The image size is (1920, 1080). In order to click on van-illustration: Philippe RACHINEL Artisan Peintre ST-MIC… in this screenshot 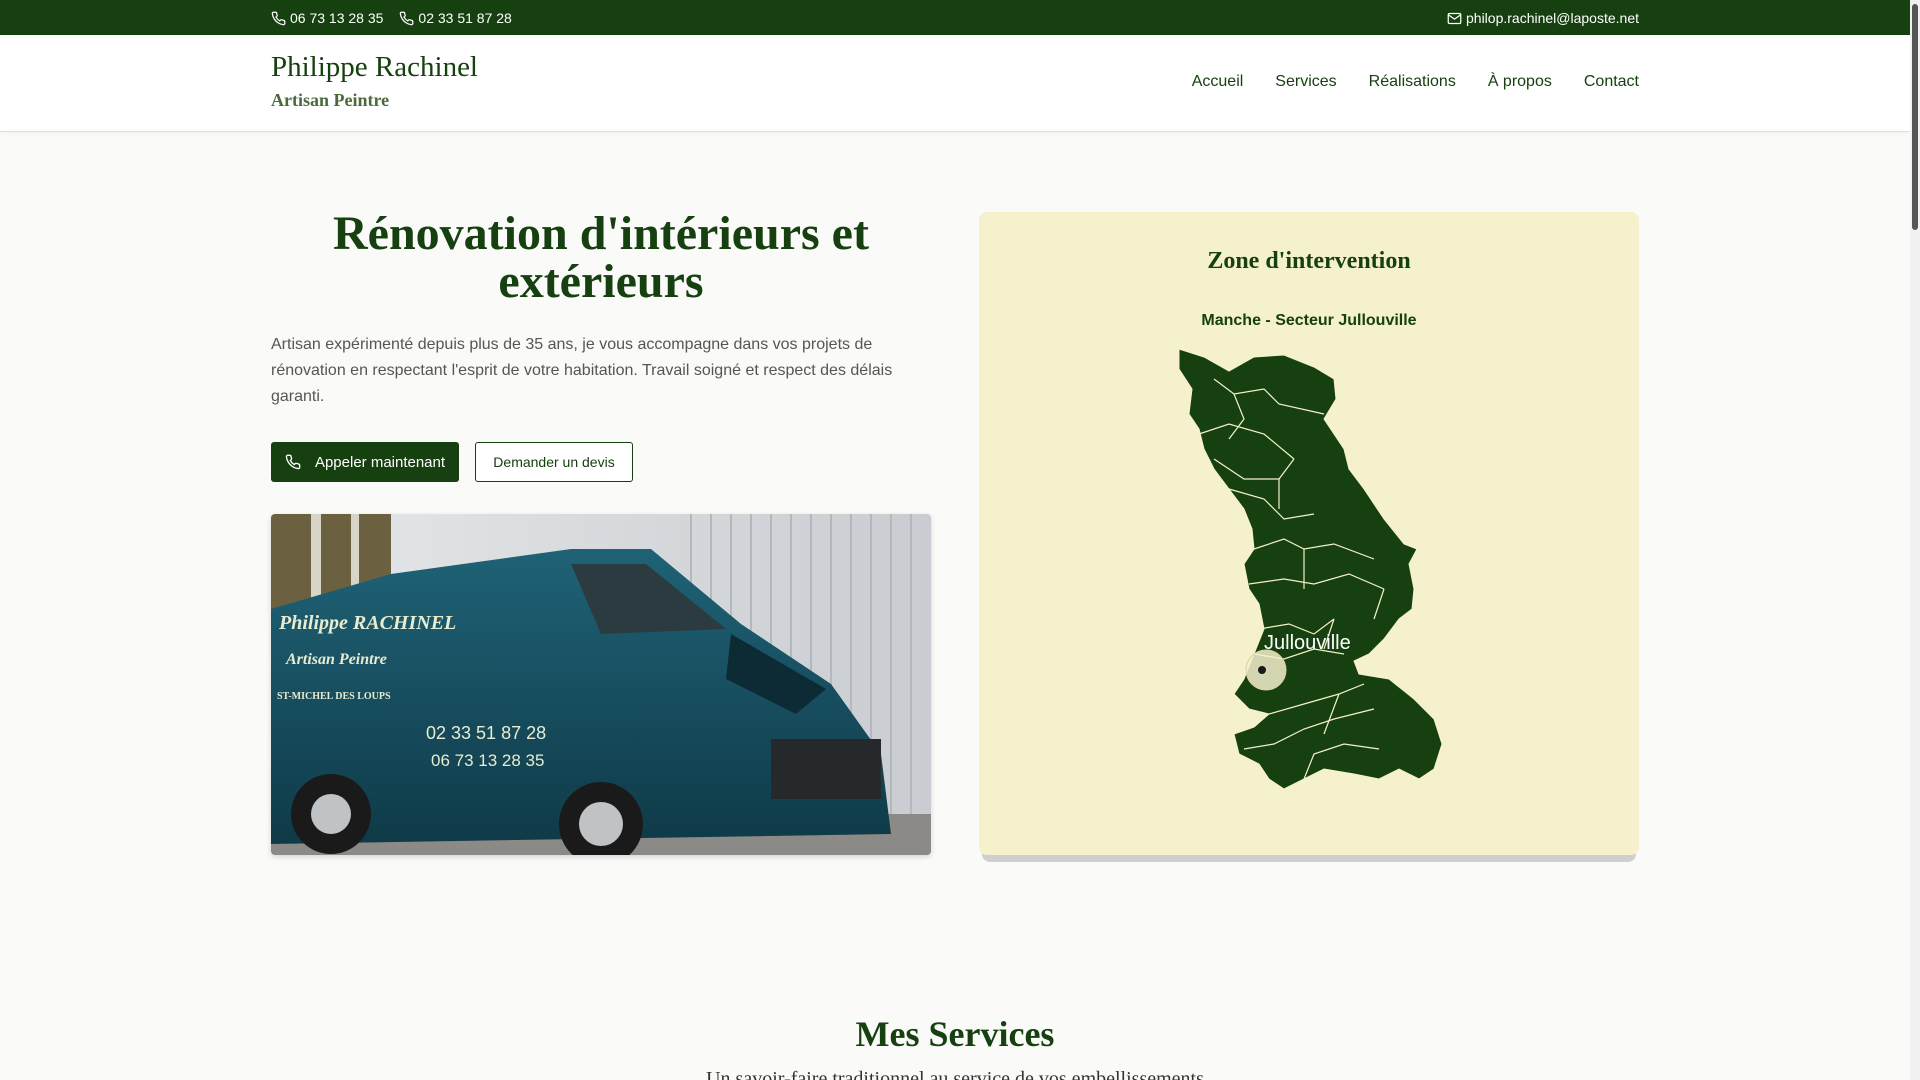, I will do `click(601, 684)`.